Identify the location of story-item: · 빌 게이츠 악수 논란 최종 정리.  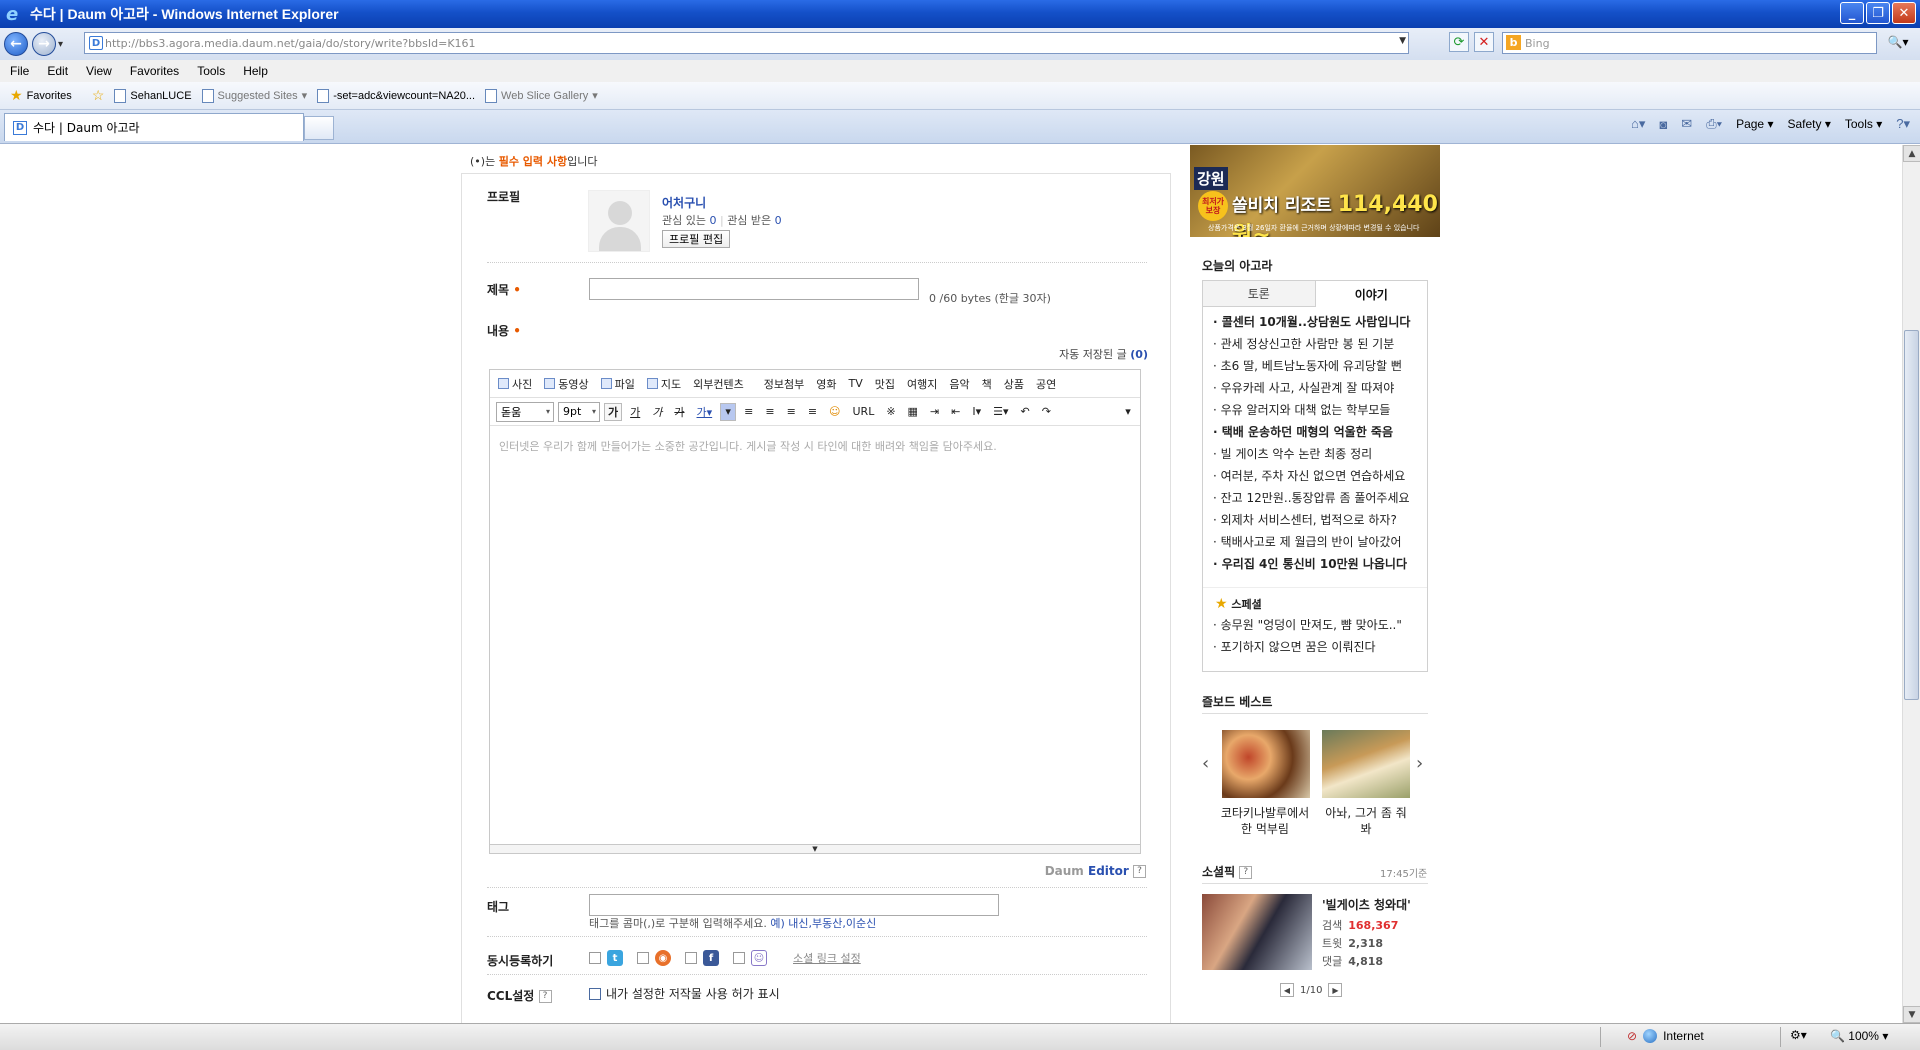
(1315, 456).